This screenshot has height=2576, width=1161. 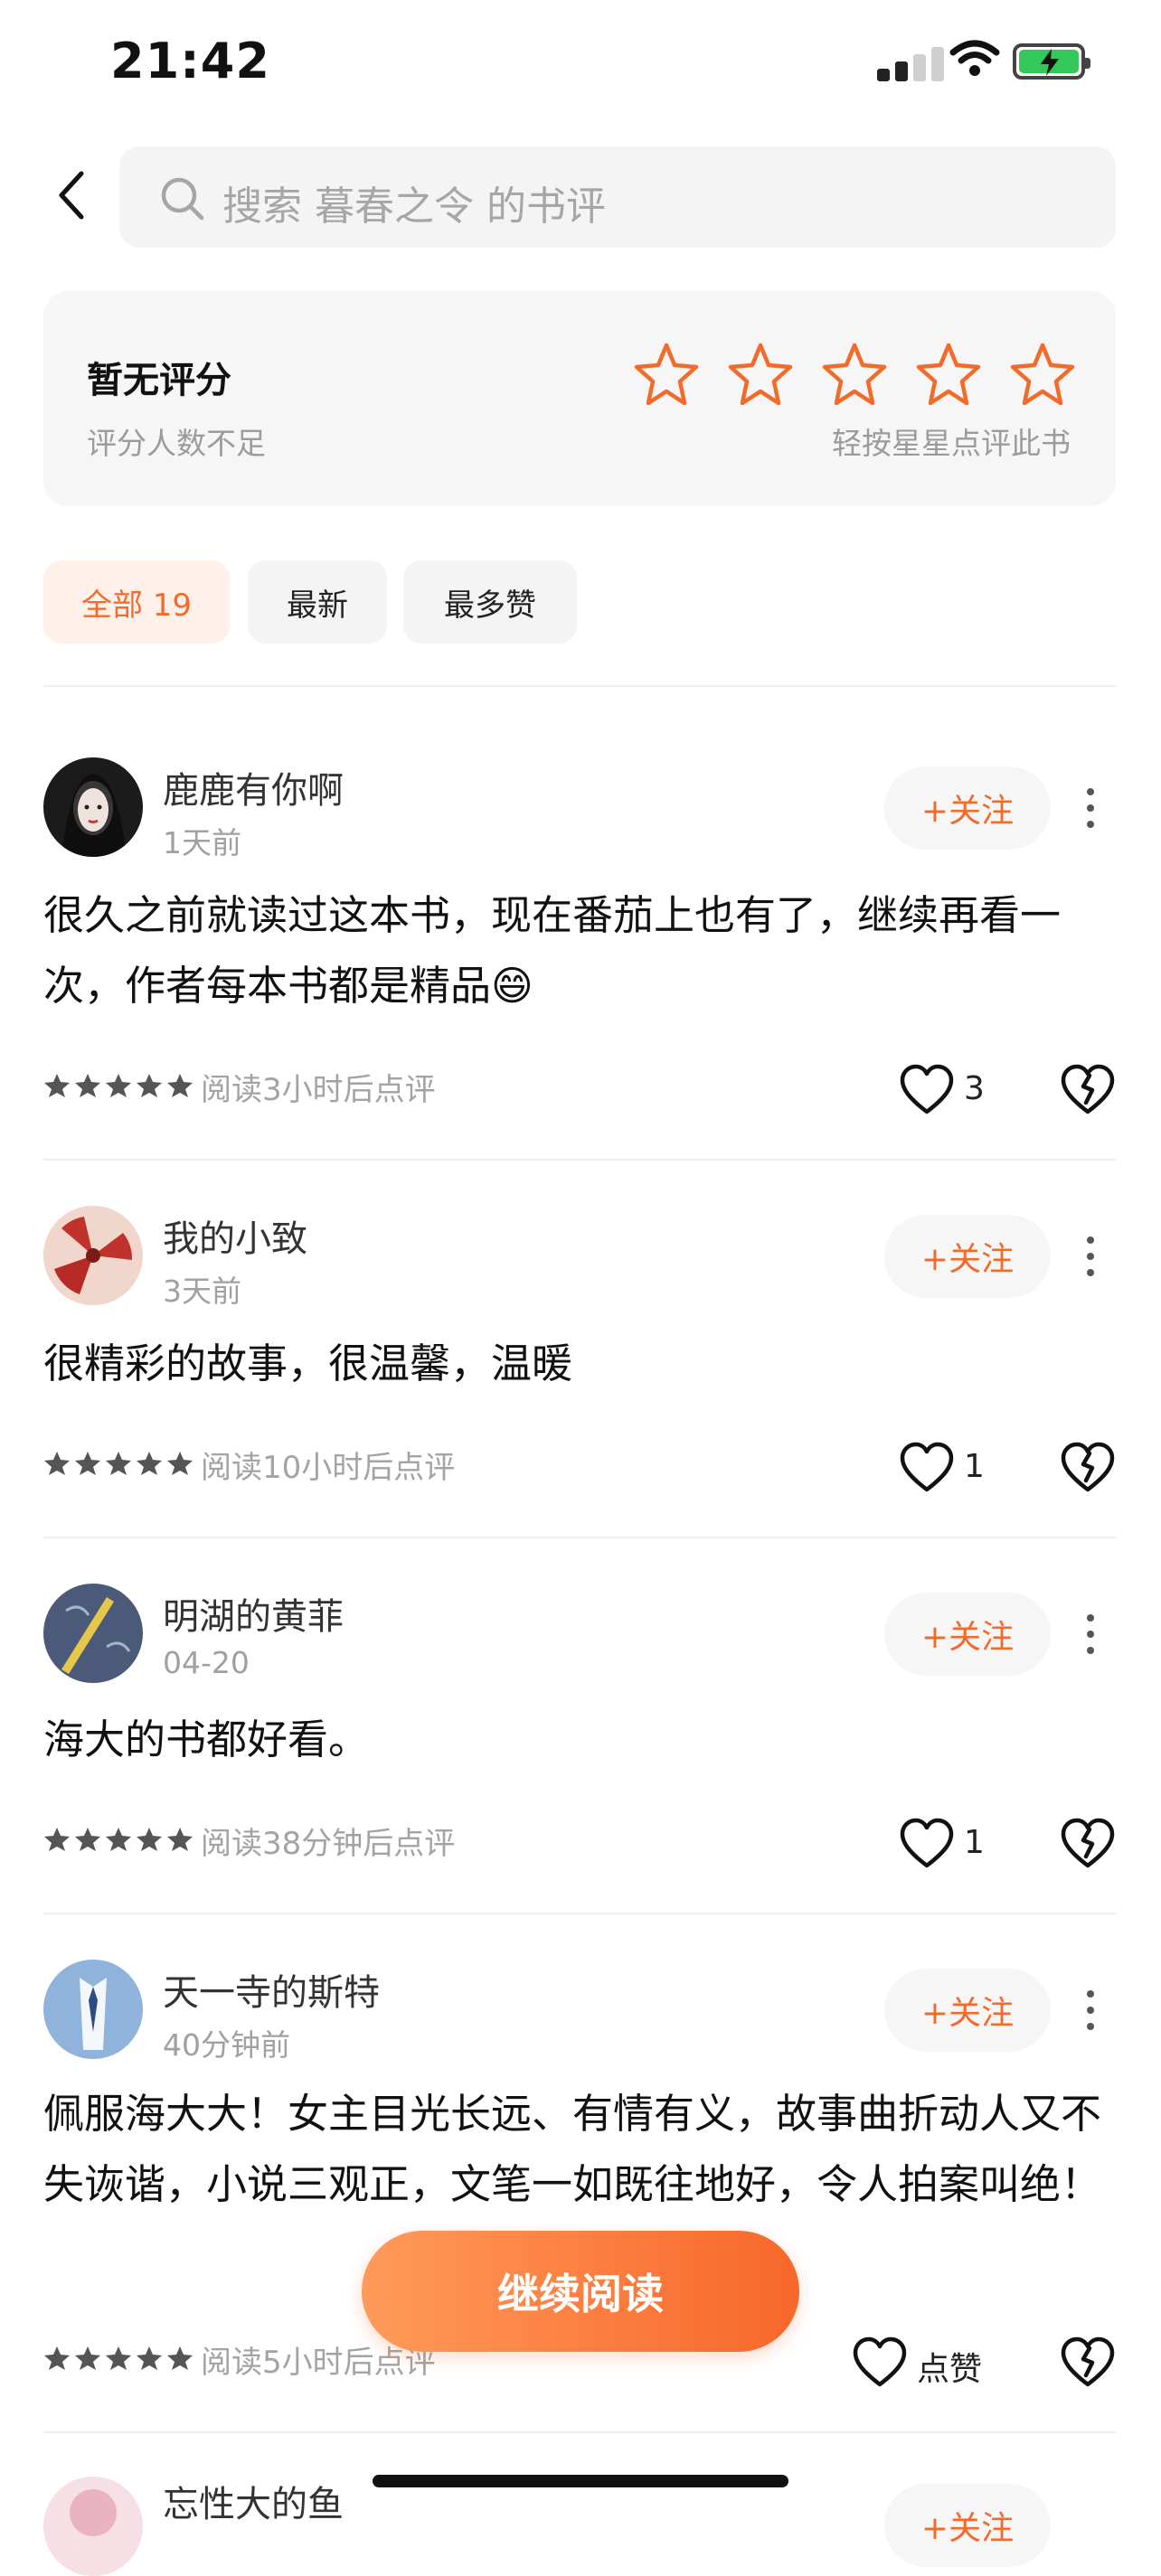 I want to click on username: 鹿鹿有你啊, so click(x=253, y=787).